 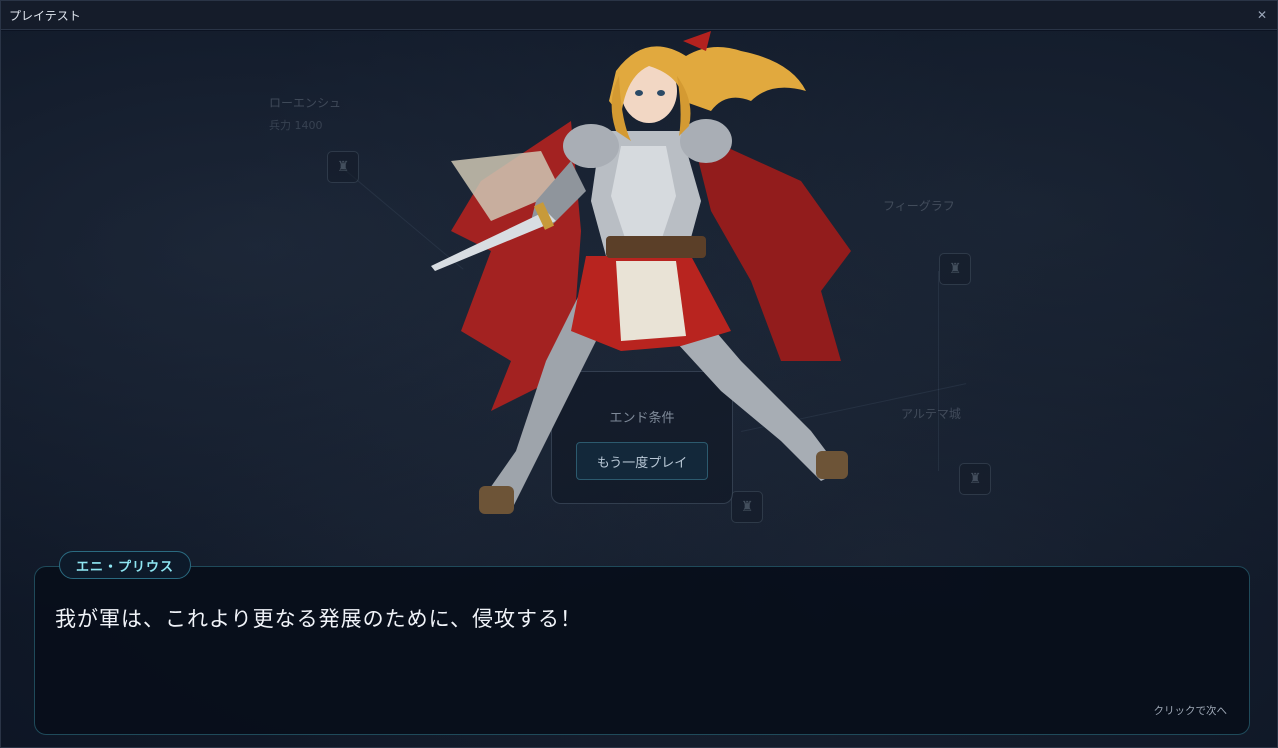 What do you see at coordinates (931, 414) in the screenshot?
I see `map-node-label: アルテマ城` at bounding box center [931, 414].